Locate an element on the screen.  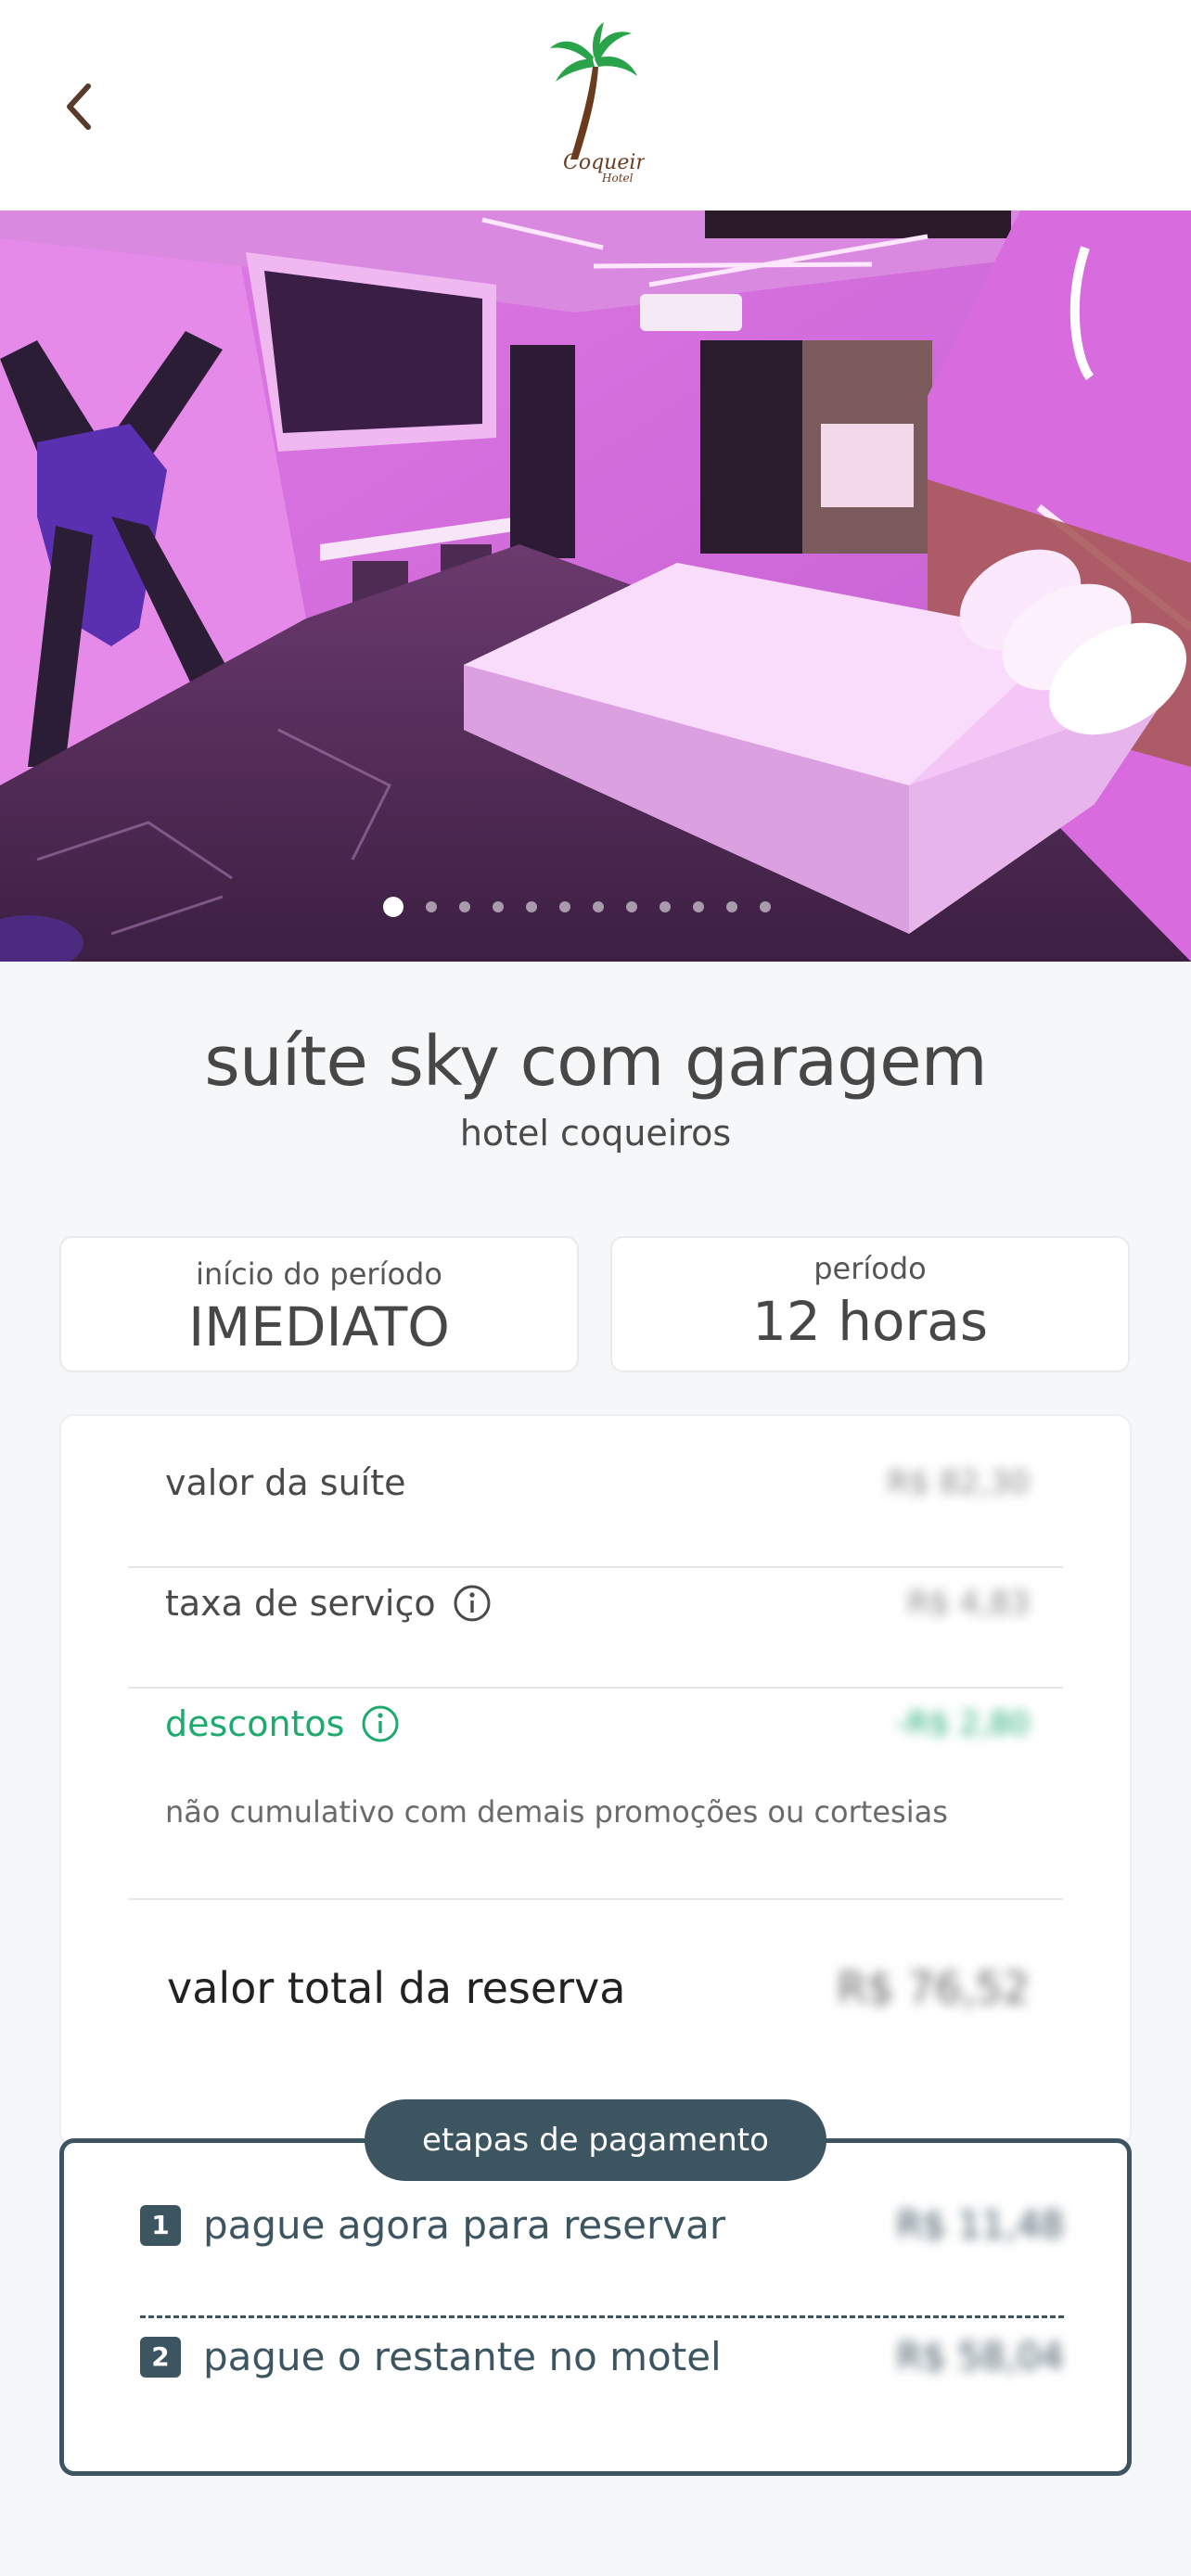
suite-value-amount: R$ 82,30 is located at coordinates (958, 1483).